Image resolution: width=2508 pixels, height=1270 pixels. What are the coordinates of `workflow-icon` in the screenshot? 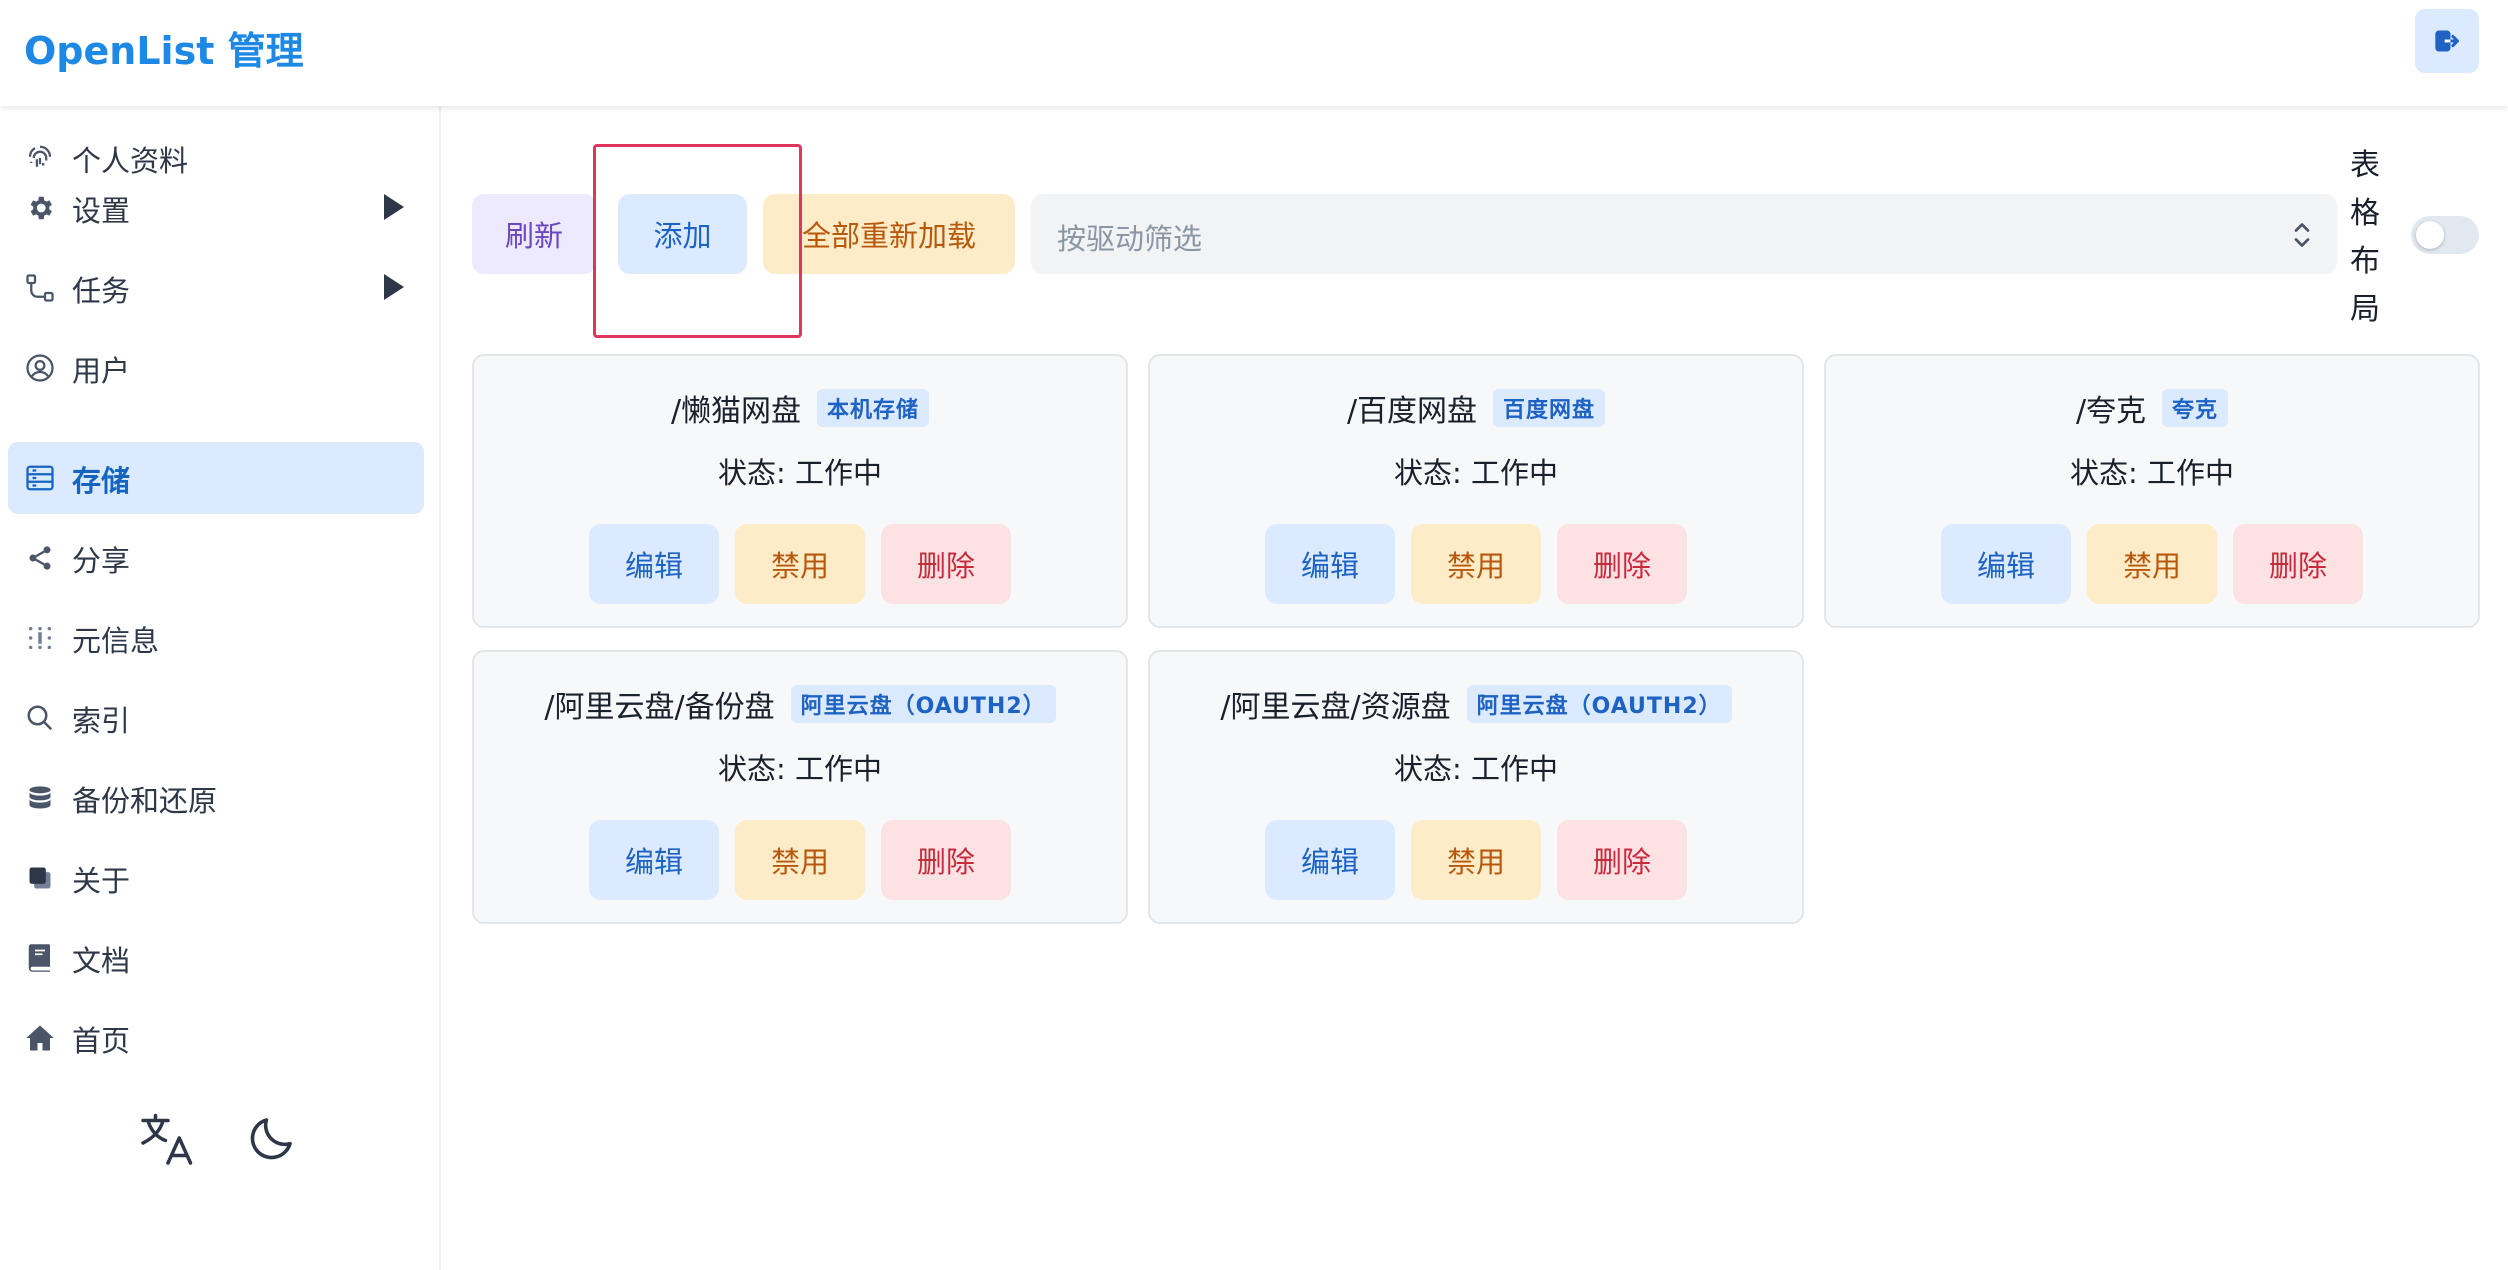 It's located at (40, 288).